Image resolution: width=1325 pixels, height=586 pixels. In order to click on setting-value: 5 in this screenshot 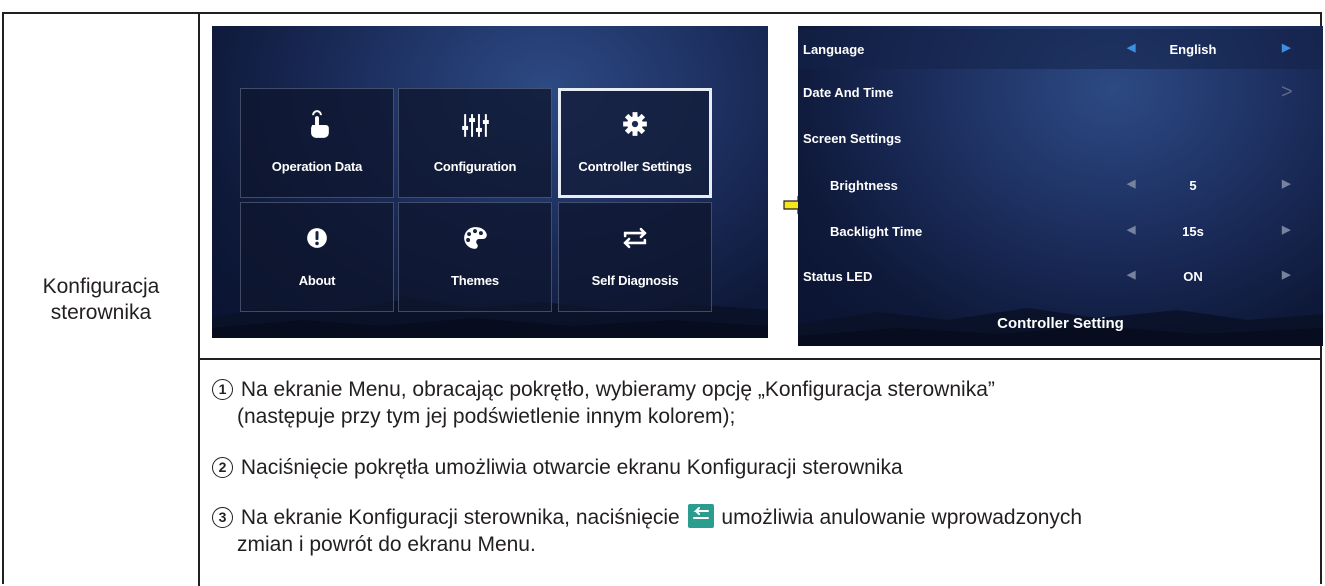, I will do `click(1193, 185)`.